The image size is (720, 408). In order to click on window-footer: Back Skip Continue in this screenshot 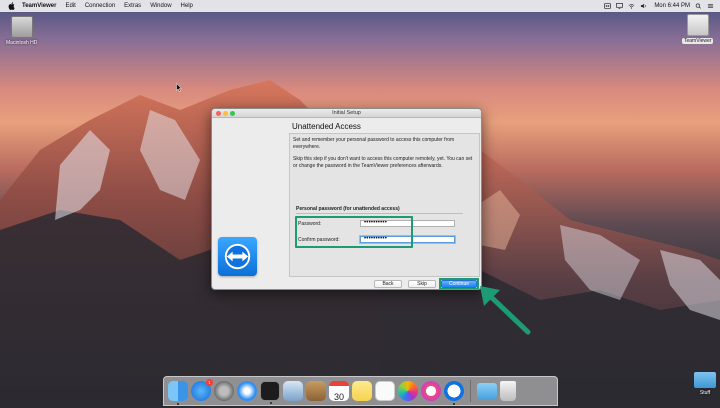, I will do `click(346, 283)`.